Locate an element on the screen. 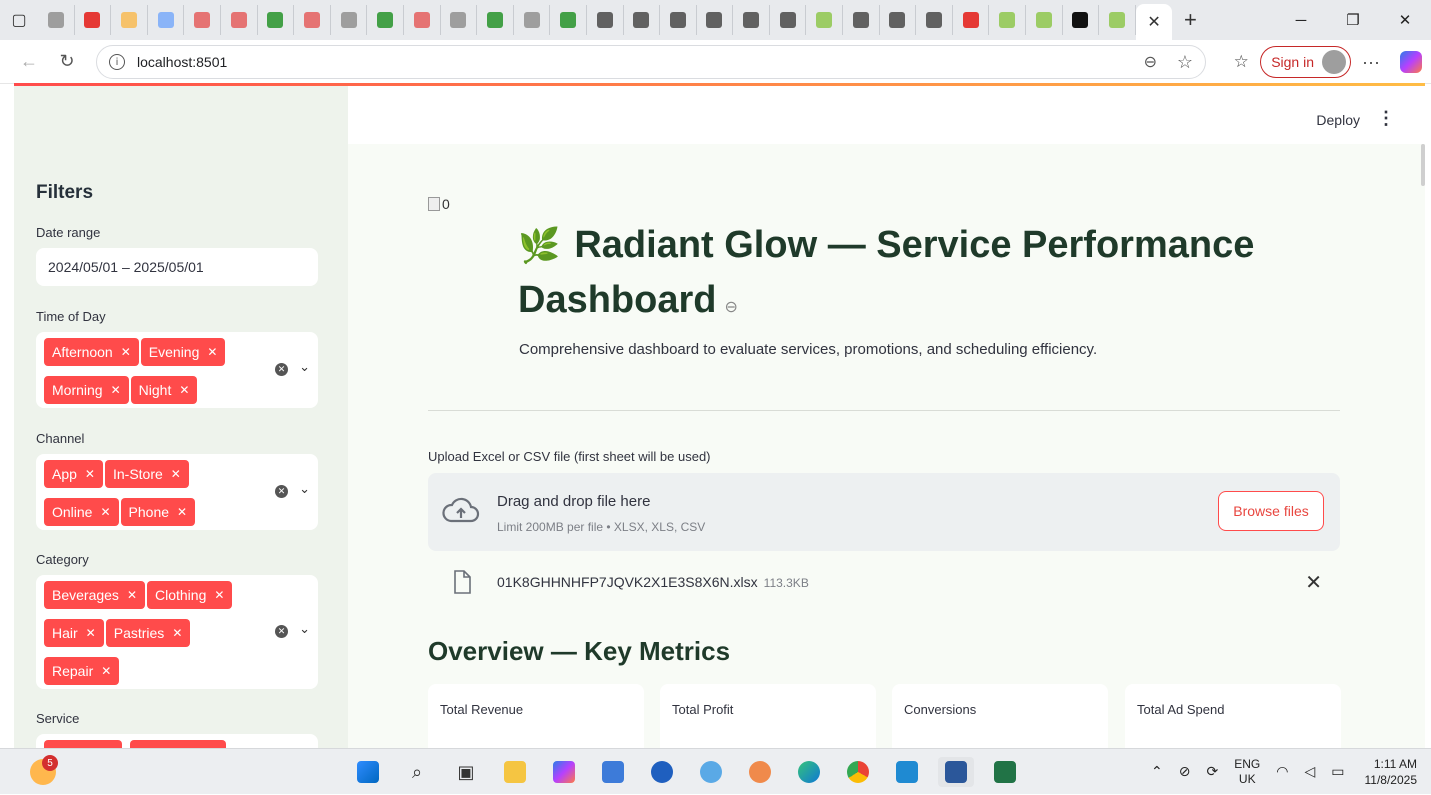 This screenshot has height=795, width=1431. chrome-icon is located at coordinates (858, 772).